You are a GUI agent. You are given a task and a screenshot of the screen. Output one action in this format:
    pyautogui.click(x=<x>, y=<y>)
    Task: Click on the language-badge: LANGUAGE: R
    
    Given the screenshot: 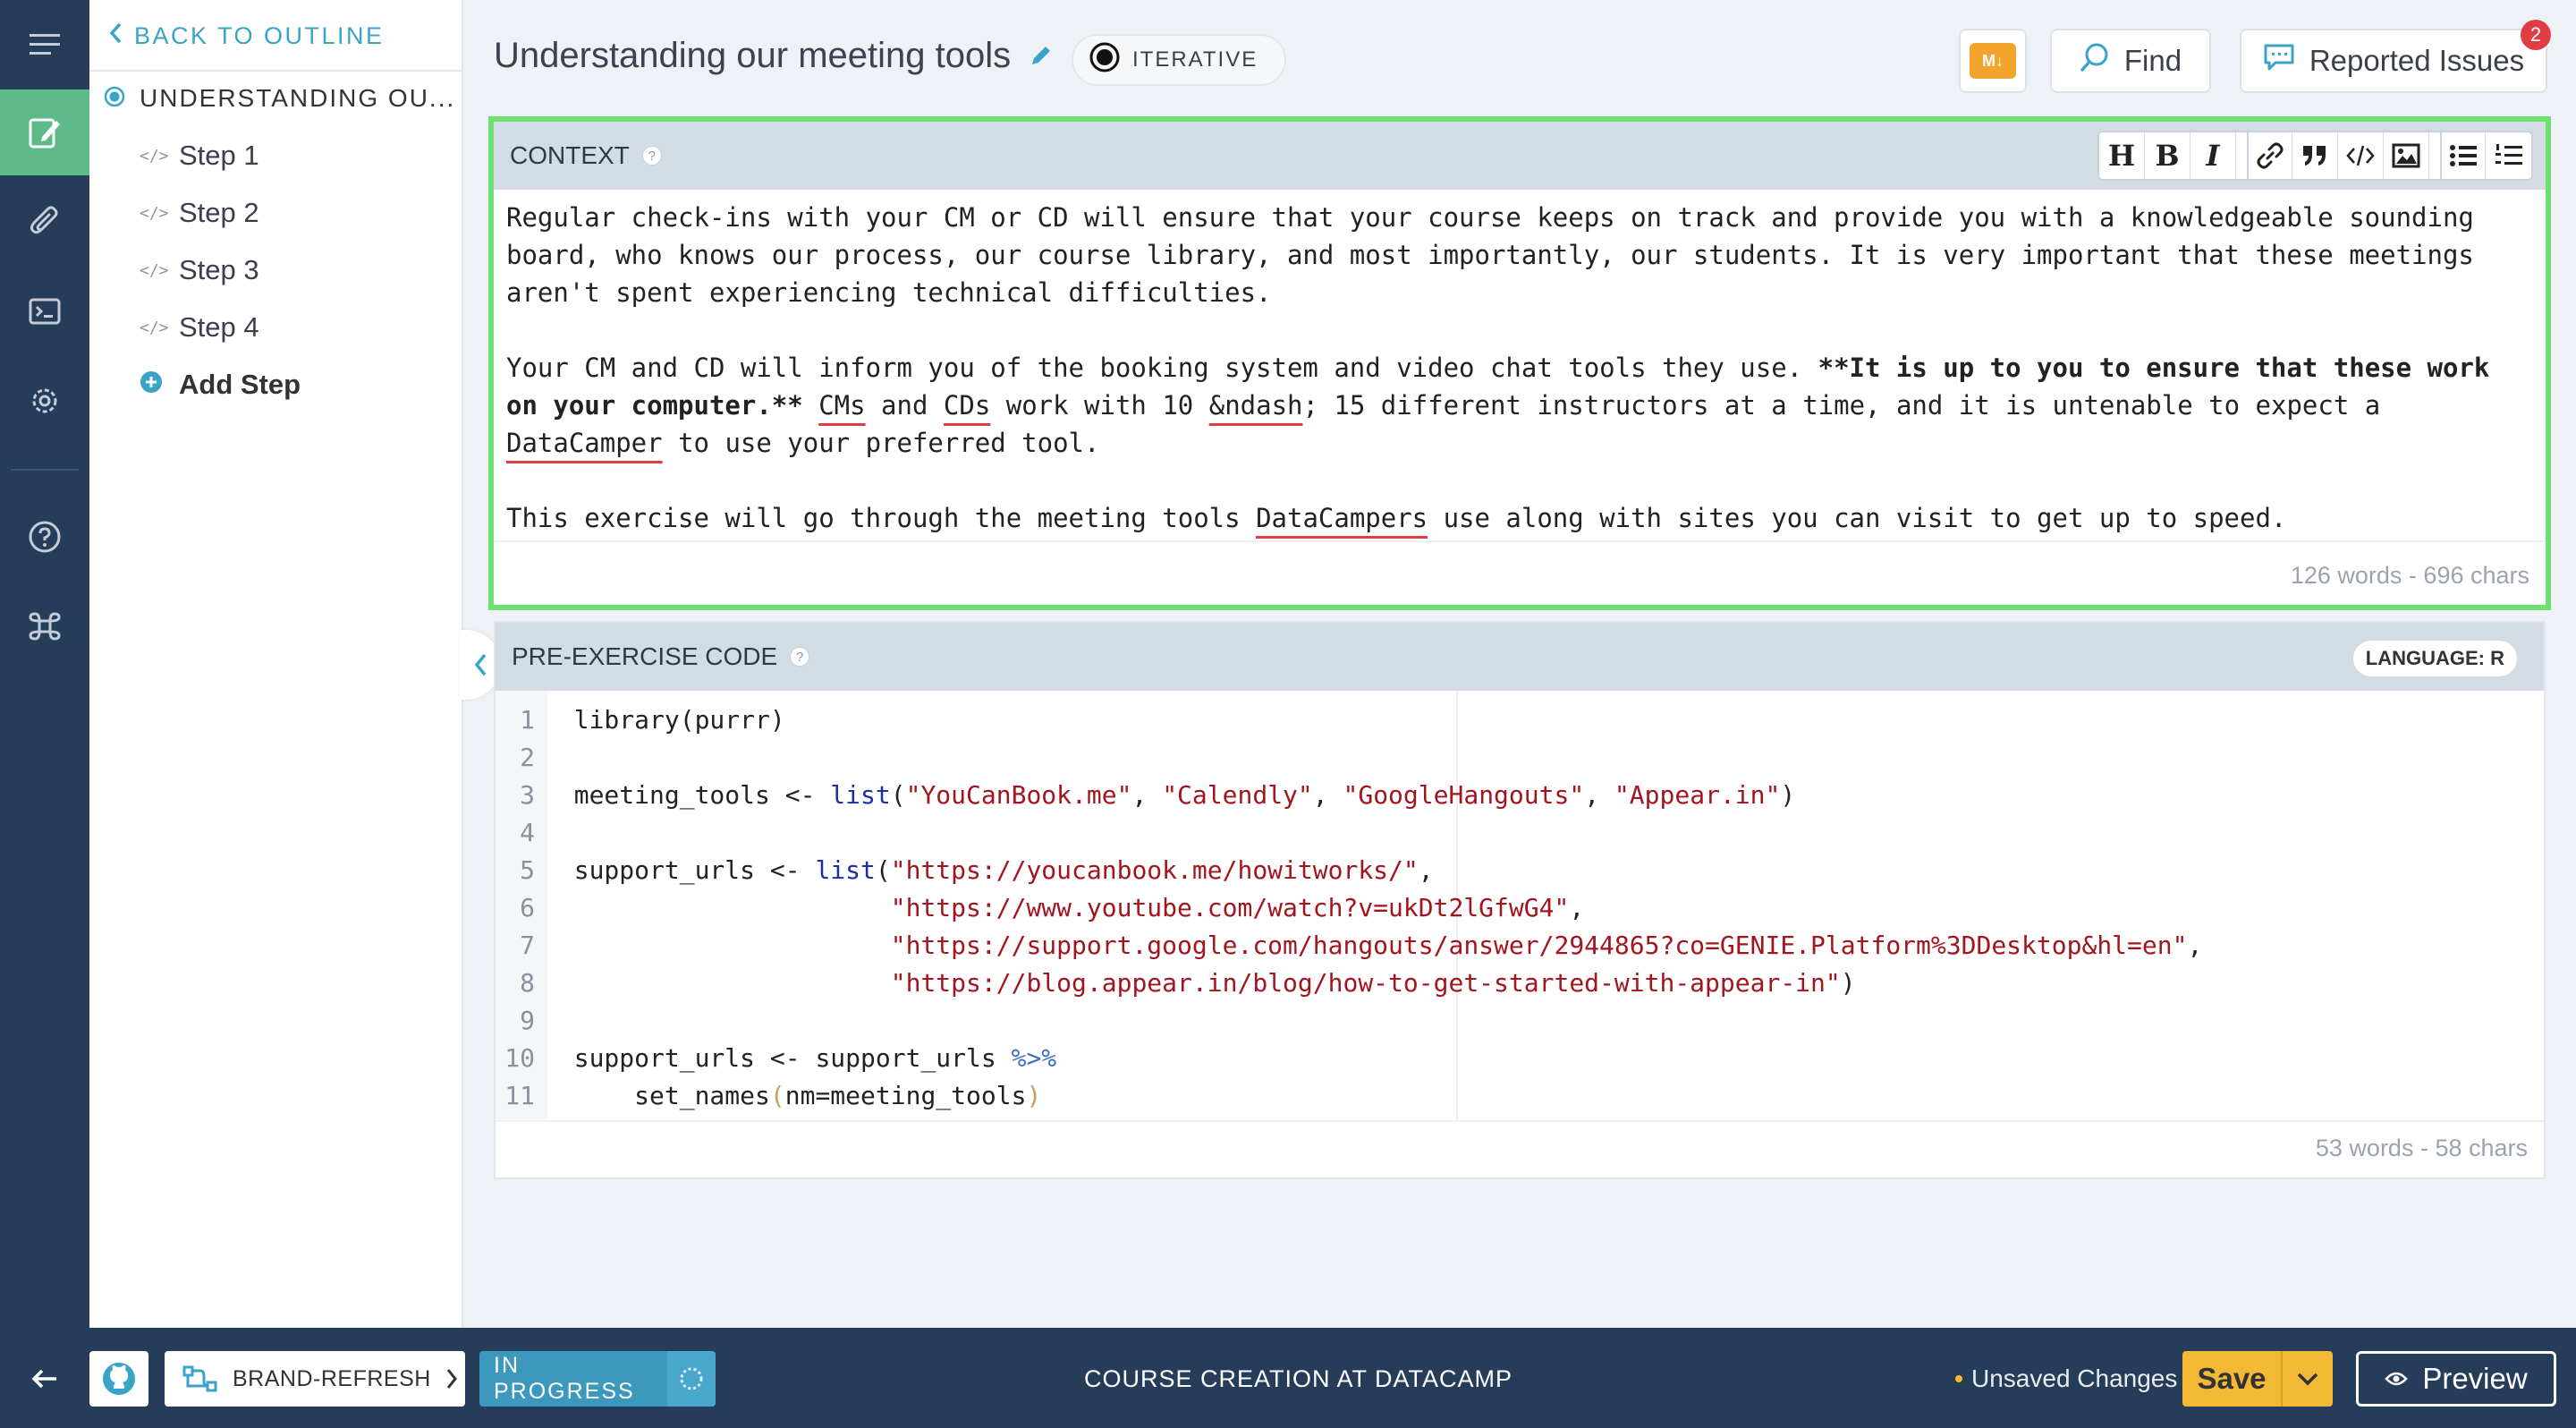 What is the action you would take?
    pyautogui.click(x=2434, y=658)
    